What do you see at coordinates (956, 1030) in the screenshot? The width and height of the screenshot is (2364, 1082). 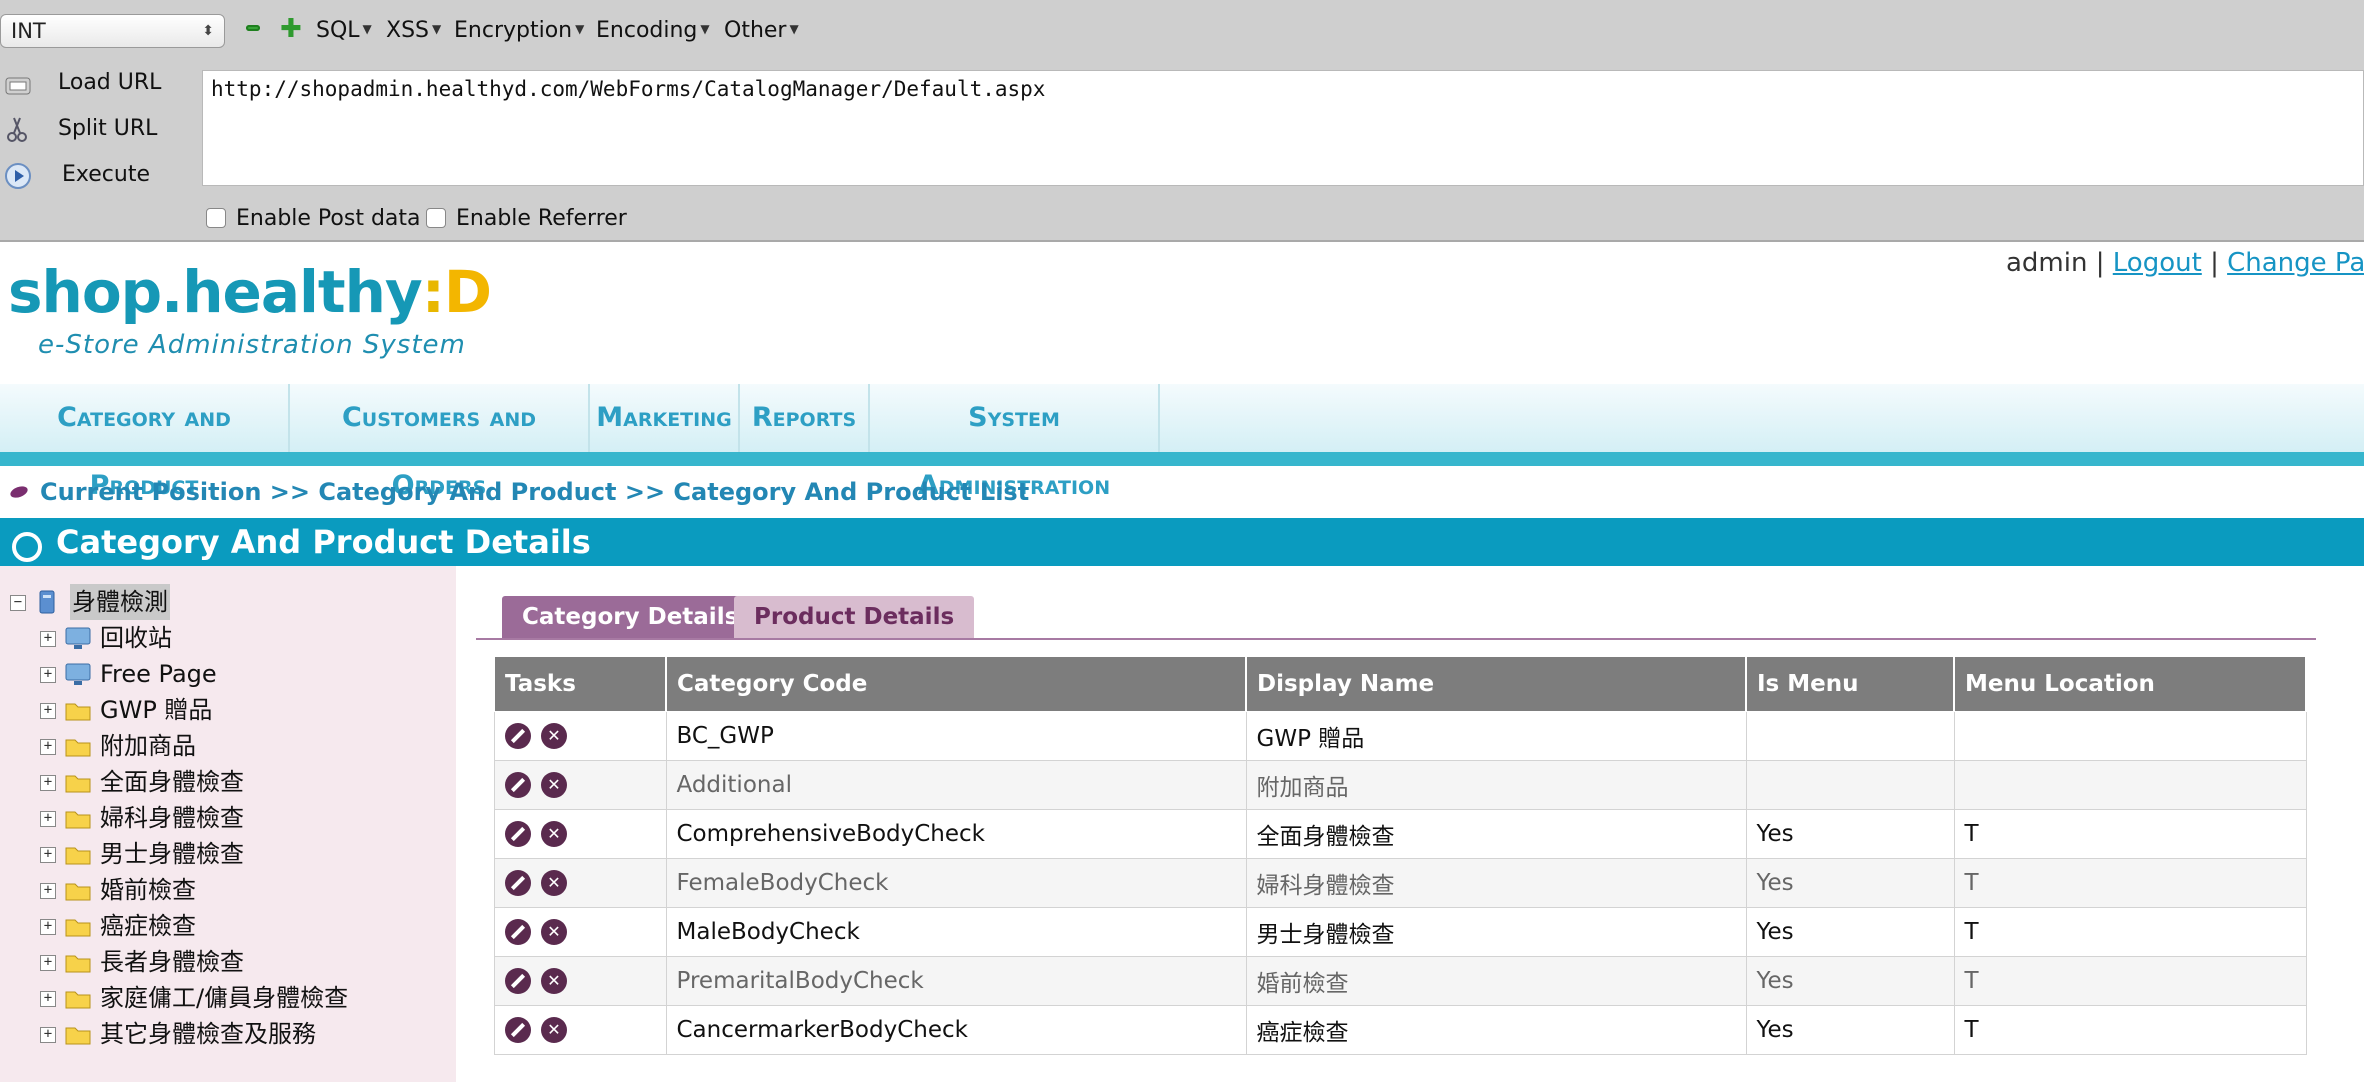 I see `category-code-cell: CancermarkerBodyCheck` at bounding box center [956, 1030].